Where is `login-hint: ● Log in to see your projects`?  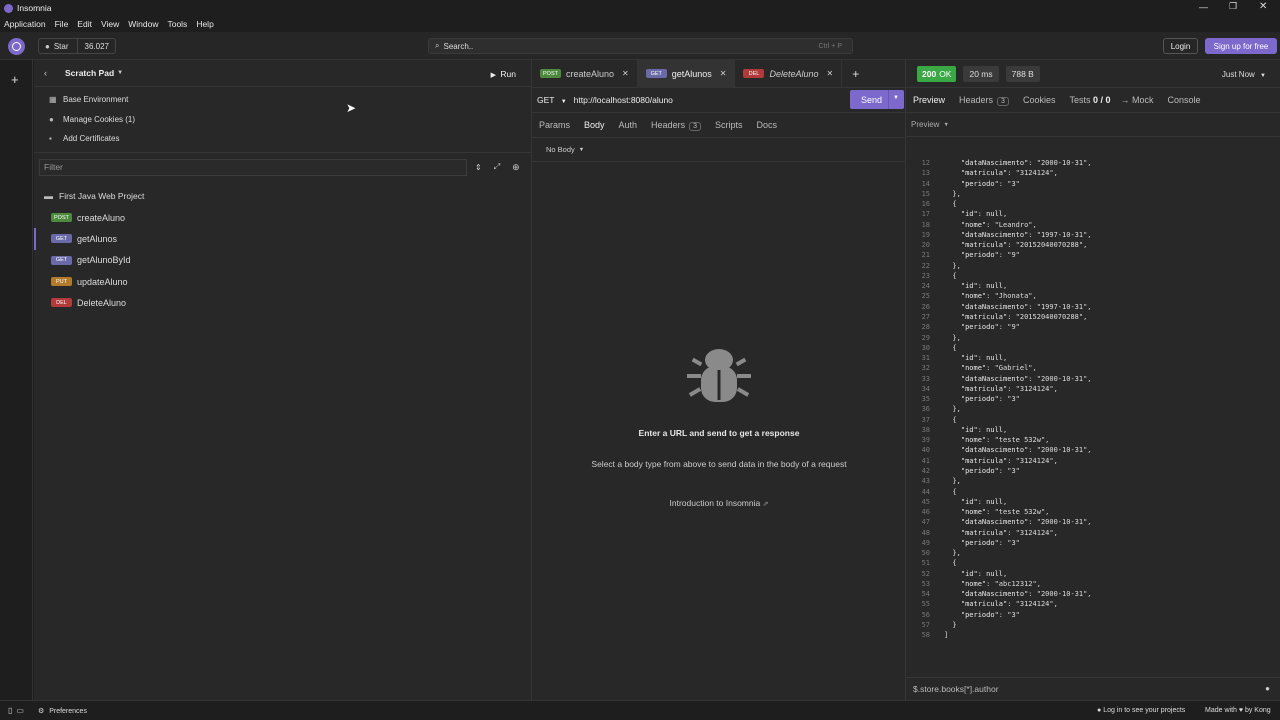 login-hint: ● Log in to see your projects is located at coordinates (1141, 710).